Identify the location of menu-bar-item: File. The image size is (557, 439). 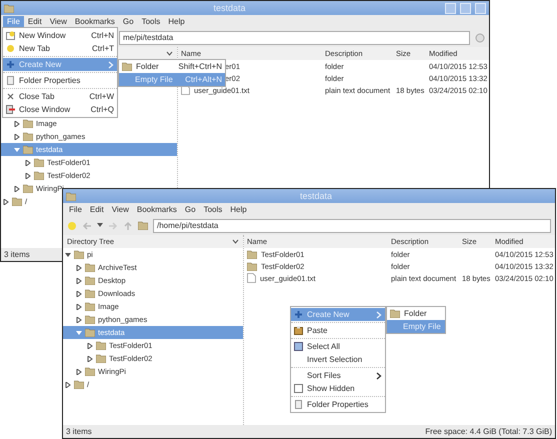
(75, 210).